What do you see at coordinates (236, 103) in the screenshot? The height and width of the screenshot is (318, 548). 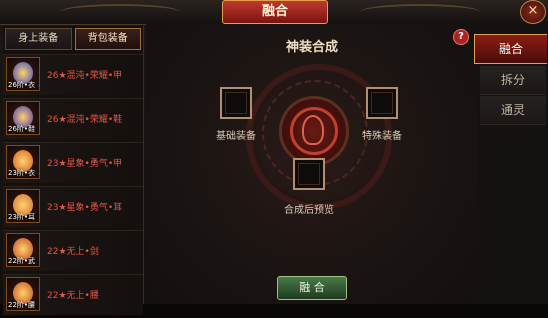 I see `base-equipment-slot` at bounding box center [236, 103].